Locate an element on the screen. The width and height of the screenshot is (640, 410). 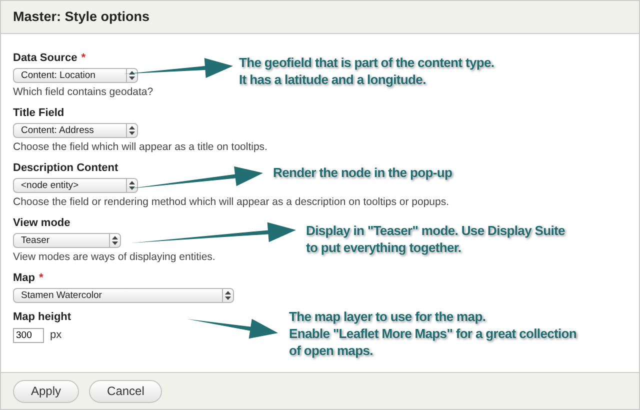
annotation-note: Render the node in the pop-up is located at coordinates (362, 172).